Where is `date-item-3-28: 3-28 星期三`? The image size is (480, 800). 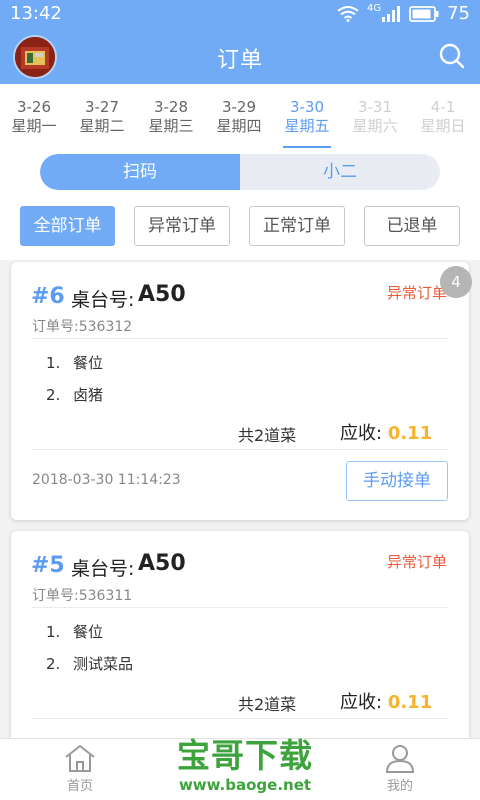 date-item-3-28: 3-28 星期三 is located at coordinates (171, 117).